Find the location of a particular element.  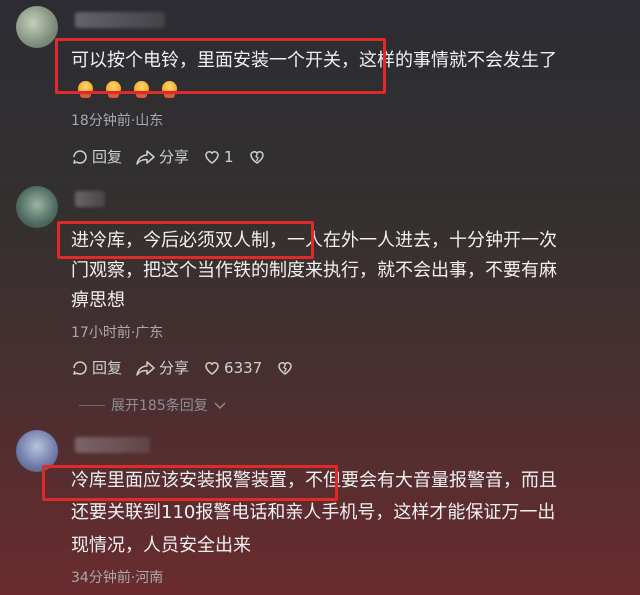

comment-text: 进冷库，今后必须双人制，一人在外一人进去，十分钟开一次 is located at coordinates (314, 240).